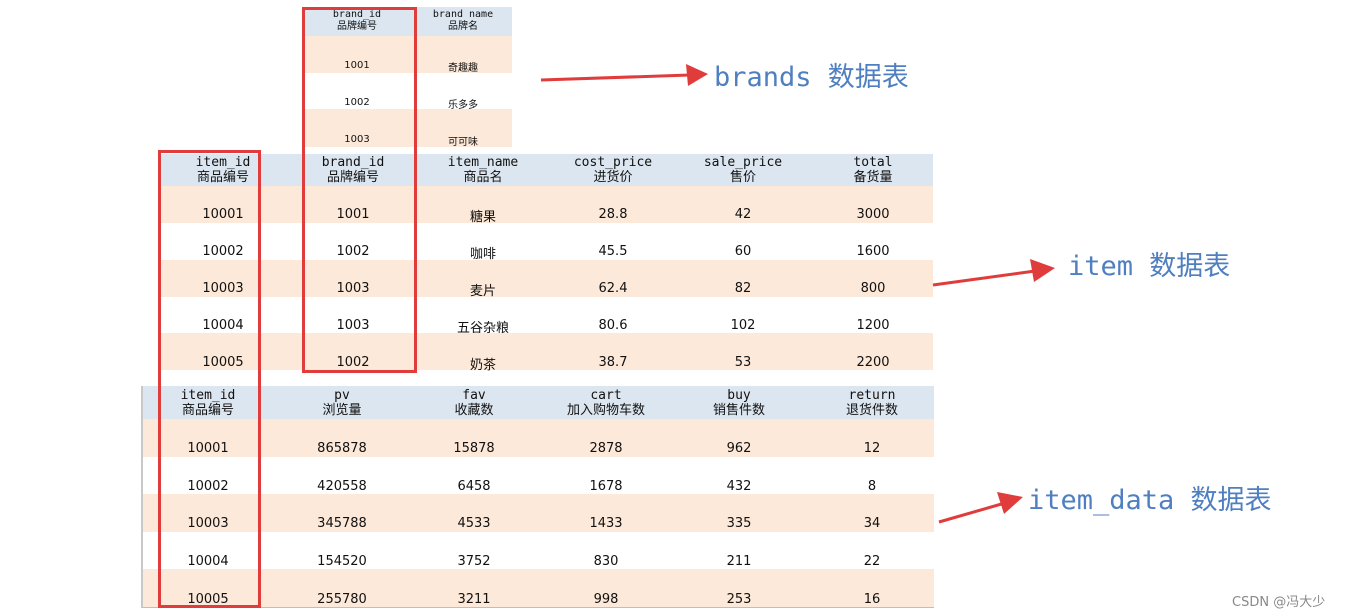 Image resolution: width=1346 pixels, height=616 pixels. I want to click on item-data-header-buy: buy 销售件数, so click(738, 403).